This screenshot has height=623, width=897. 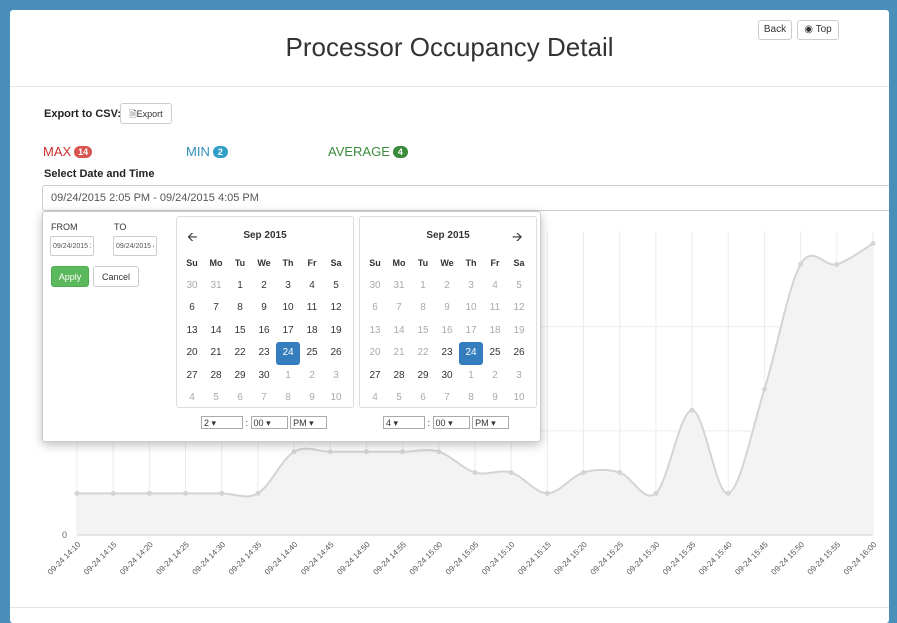 I want to click on left-calendar-day-cell: 24, so click(x=288, y=353).